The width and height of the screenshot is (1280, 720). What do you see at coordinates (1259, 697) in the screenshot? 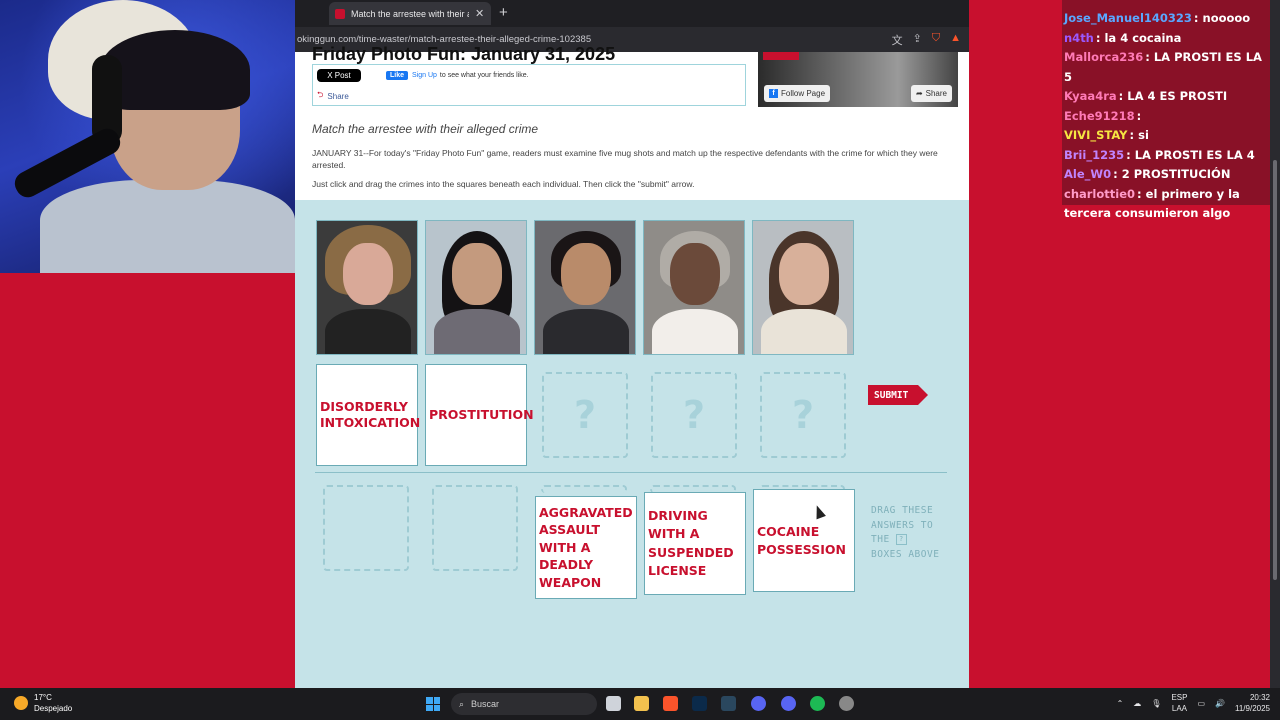
I see `clock-time: 20:32` at bounding box center [1259, 697].